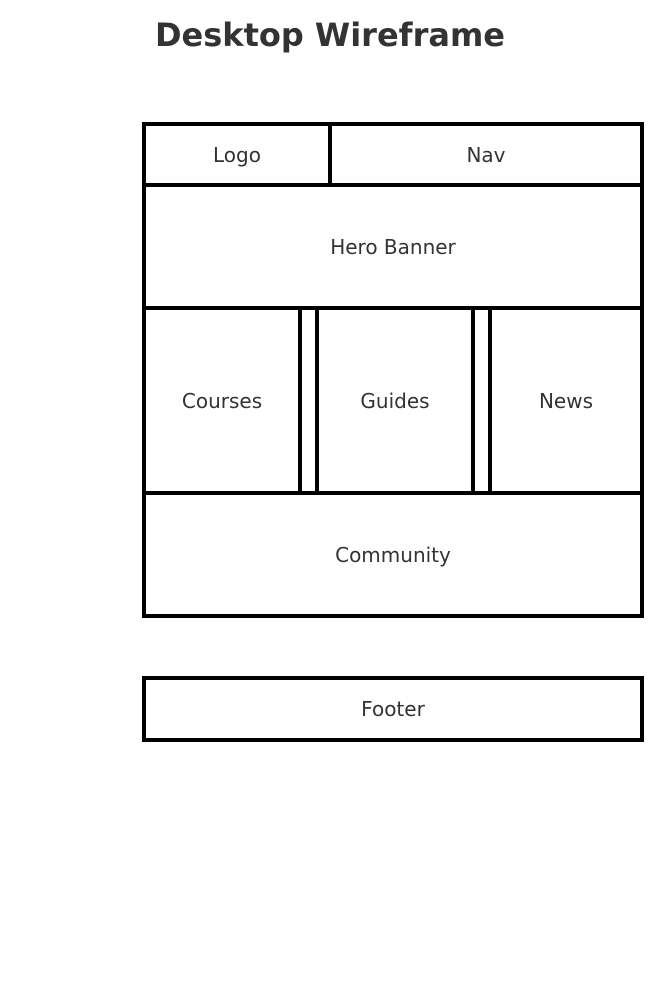 This screenshot has width=660, height=1006. I want to click on courses-label: Courses, so click(222, 400).